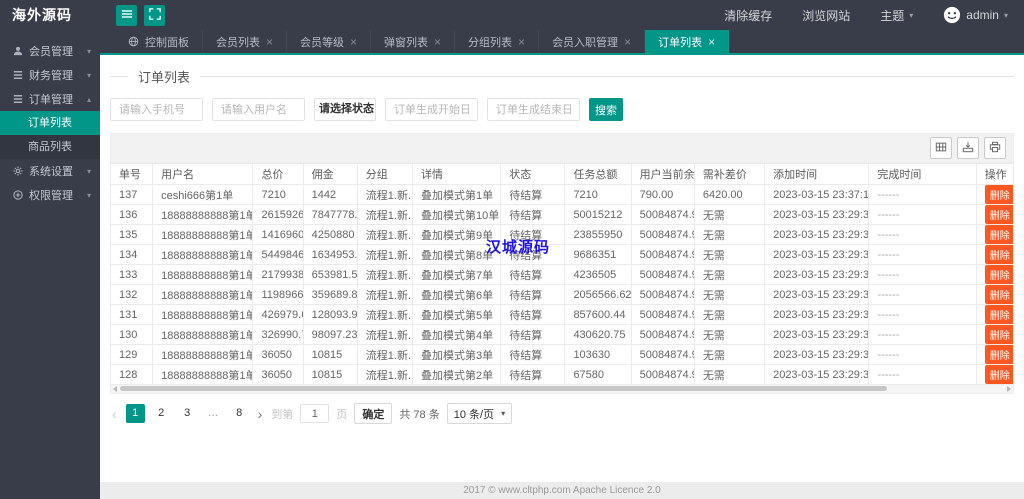  I want to click on sidebar-item-3: 系统设置 ▾, so click(50, 171).